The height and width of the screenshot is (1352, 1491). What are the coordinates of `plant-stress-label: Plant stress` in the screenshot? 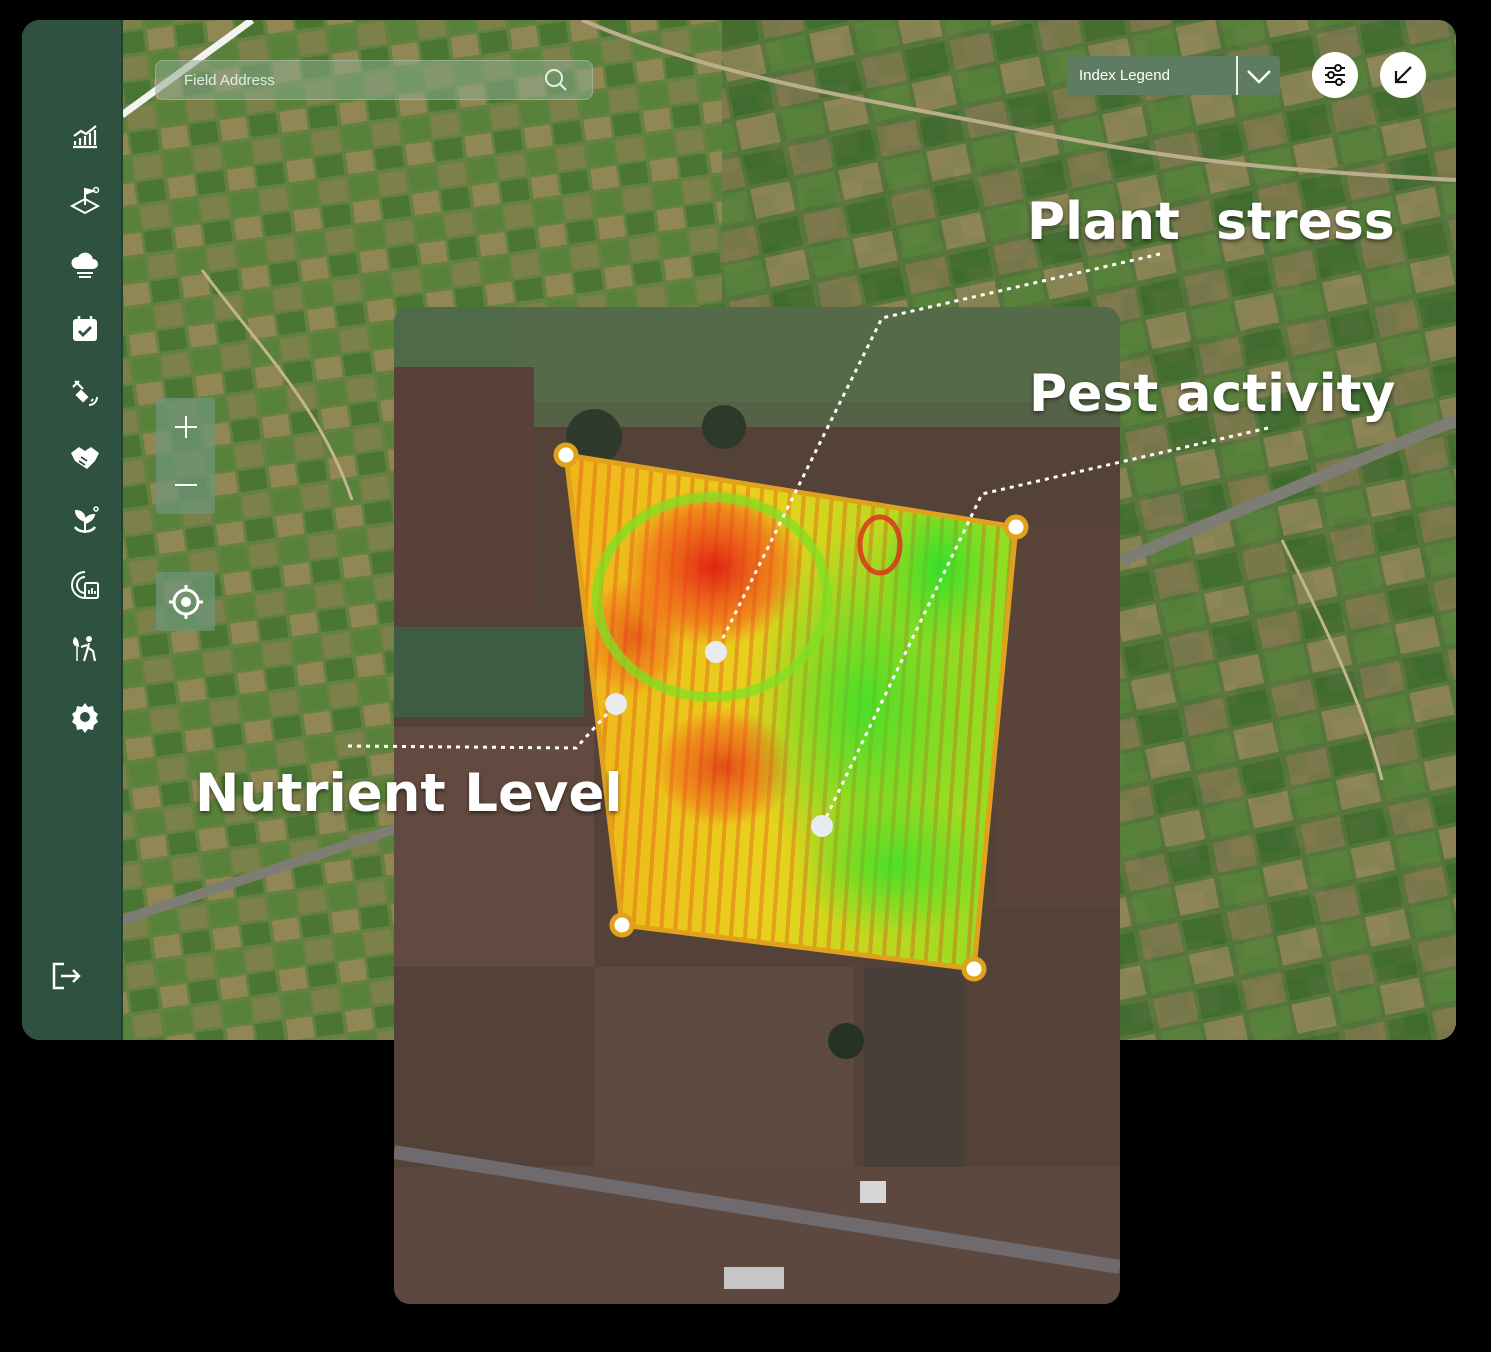 It's located at (1211, 222).